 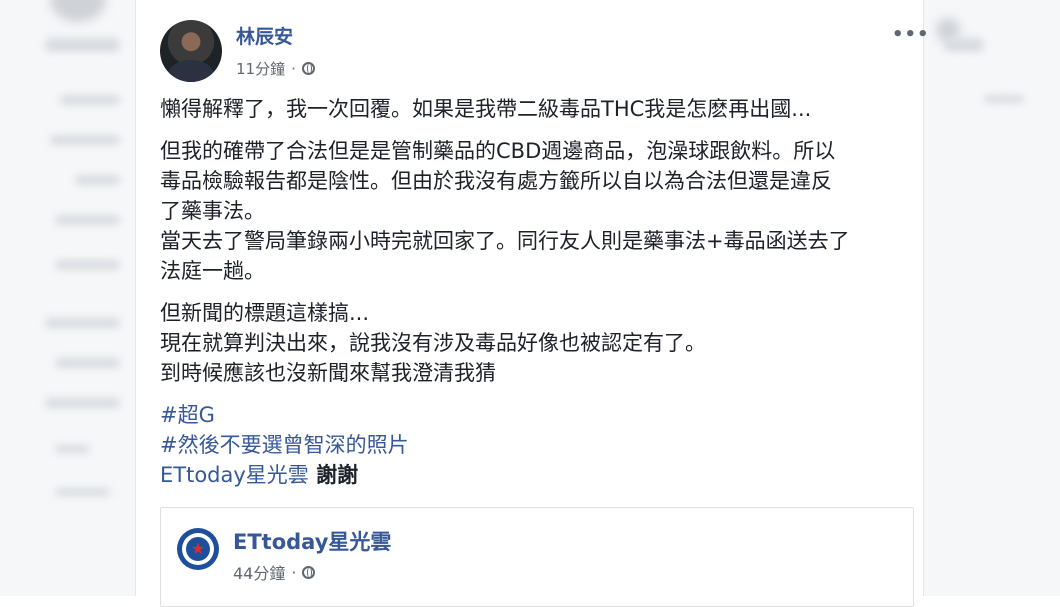 What do you see at coordinates (212, 271) in the screenshot?
I see `text-line: 法庭一趟。` at bounding box center [212, 271].